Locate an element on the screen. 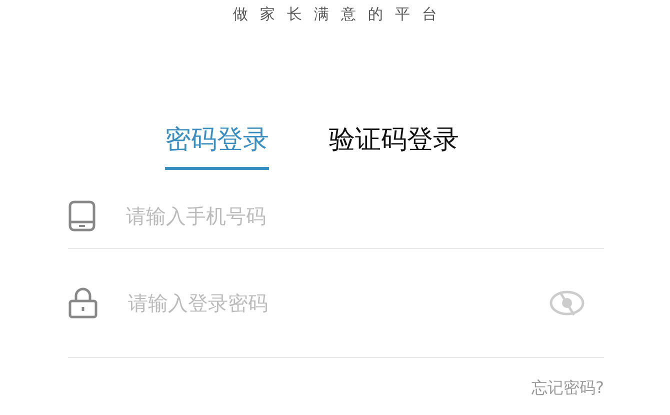 The image size is (670, 415). login-tab: 密码登录 is located at coordinates (217, 144).